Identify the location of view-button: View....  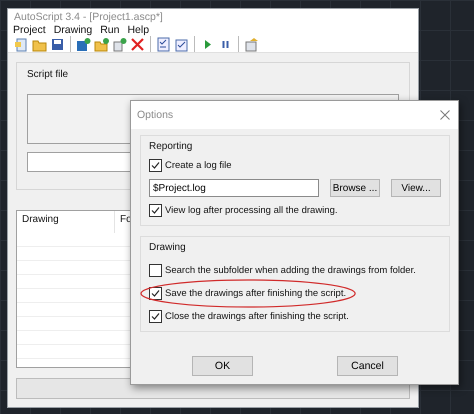
(416, 188).